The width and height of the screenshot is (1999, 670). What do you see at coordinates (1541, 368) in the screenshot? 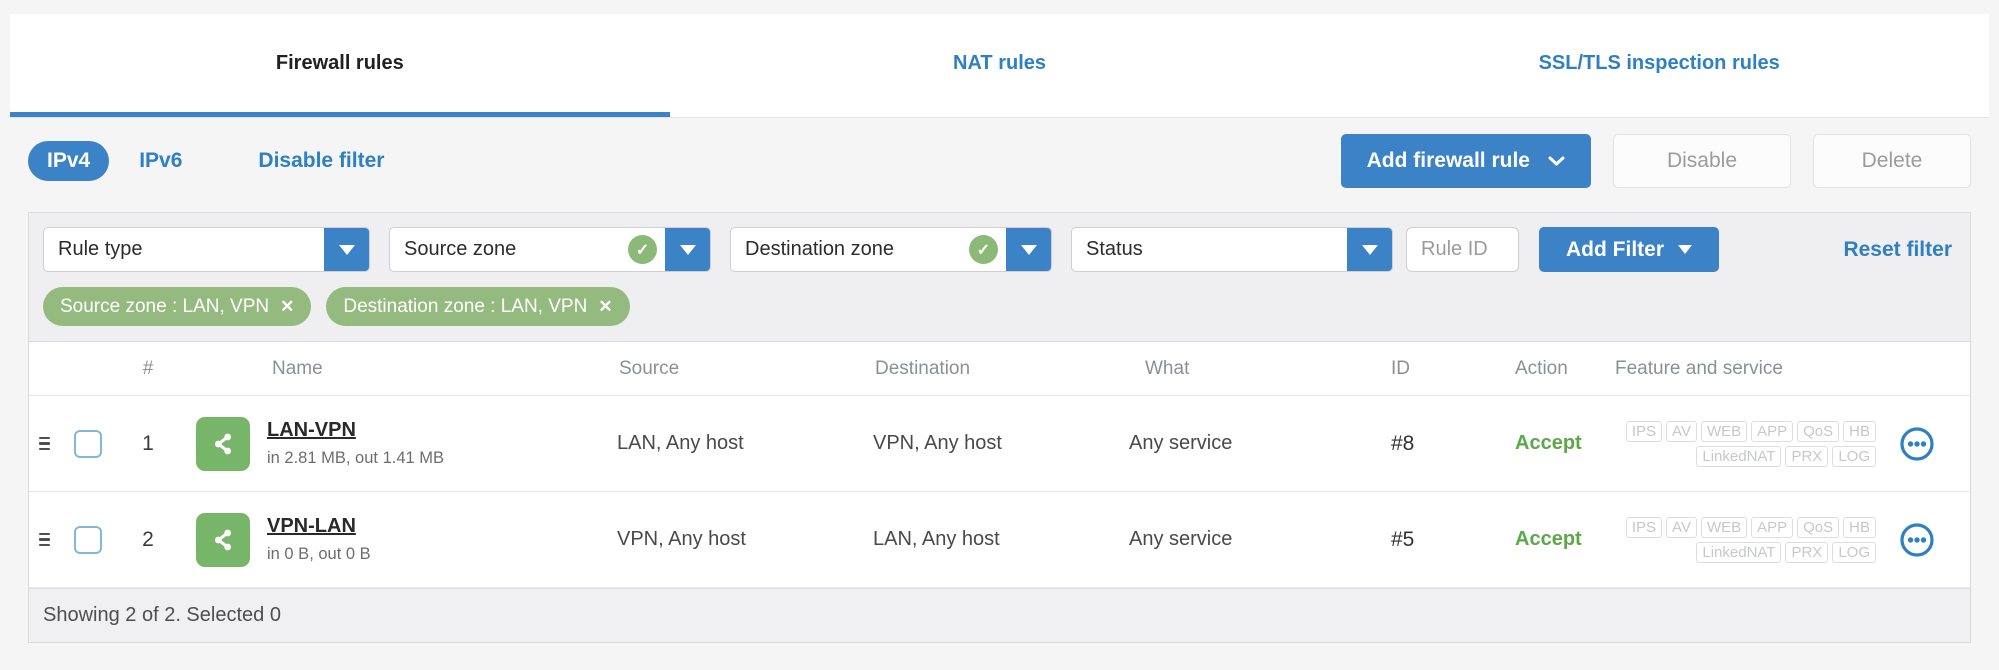
I see `header-action: Action` at bounding box center [1541, 368].